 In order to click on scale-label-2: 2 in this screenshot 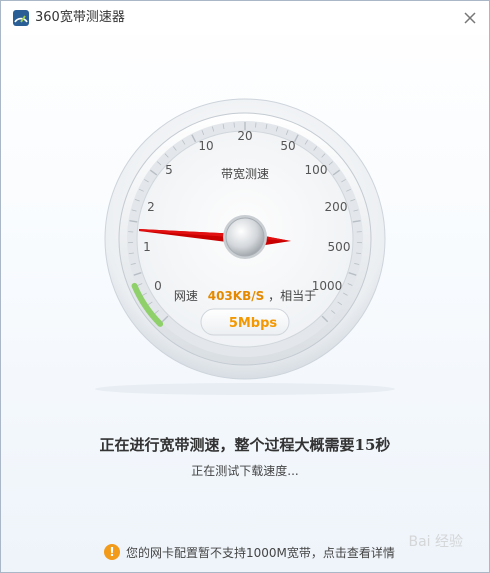, I will do `click(151, 207)`.